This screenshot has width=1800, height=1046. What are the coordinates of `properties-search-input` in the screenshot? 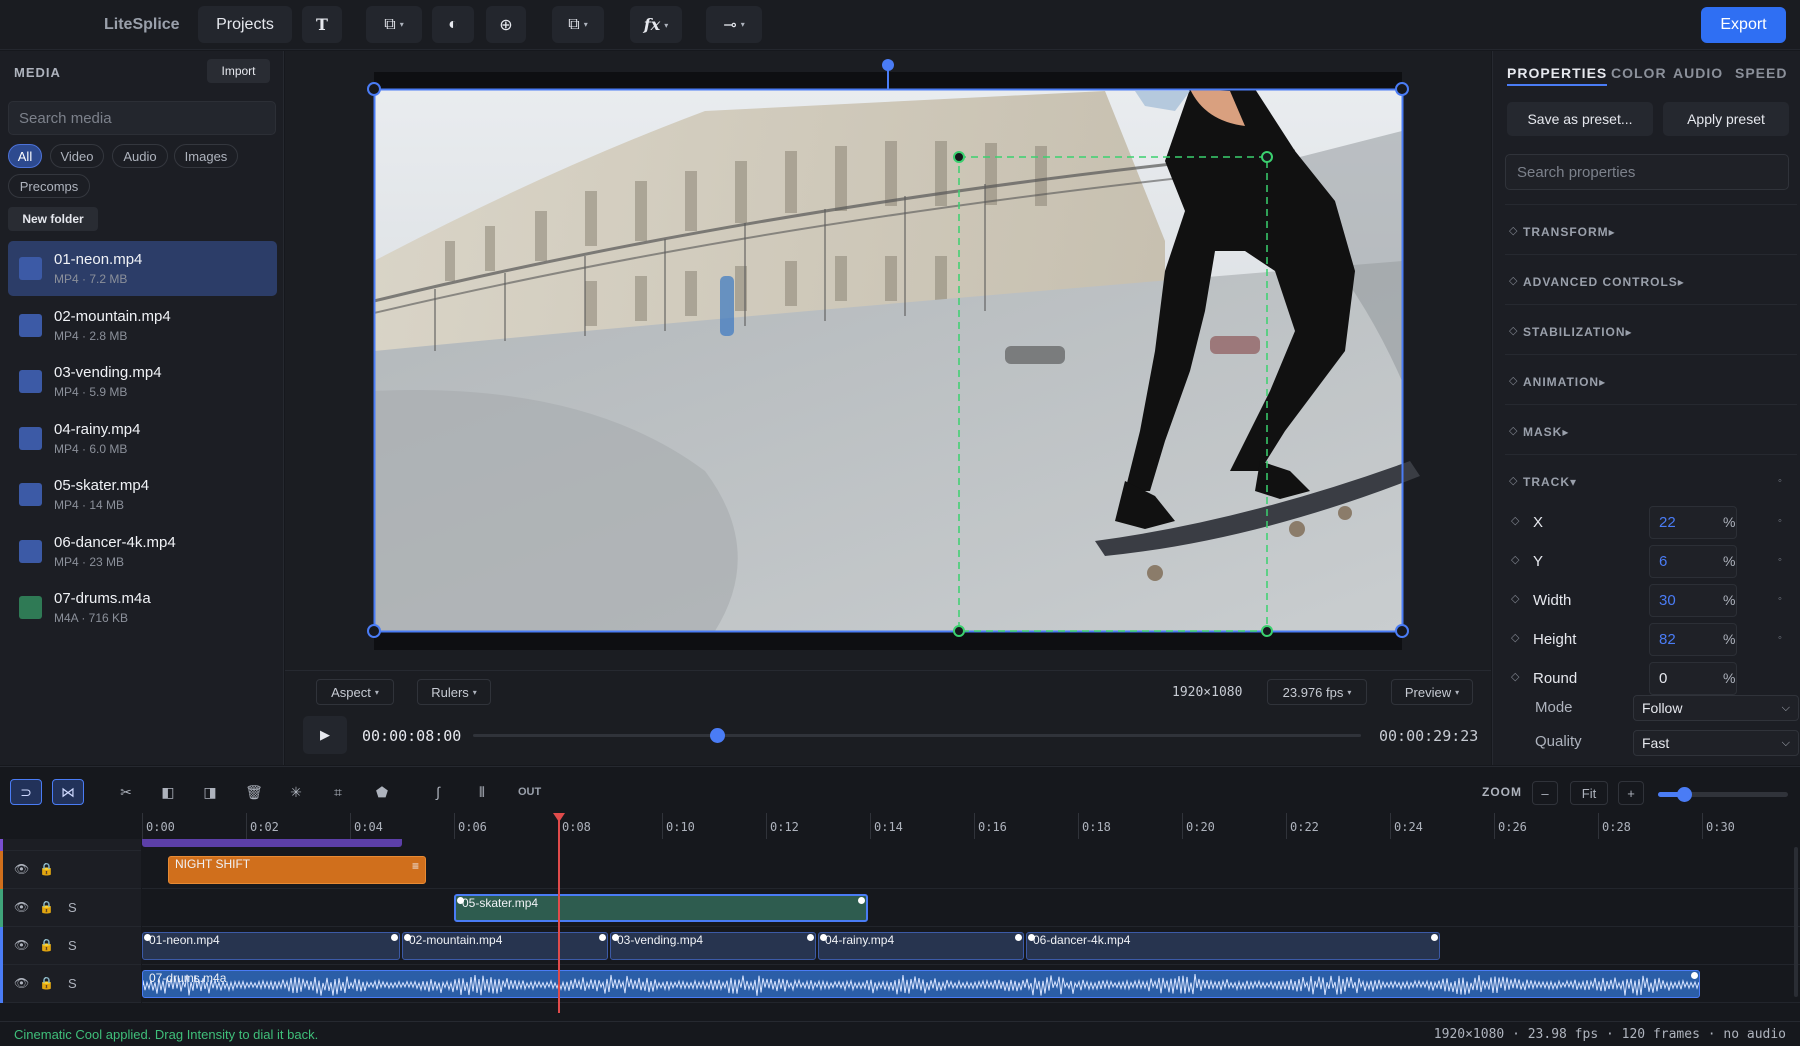 It's located at (1647, 172).